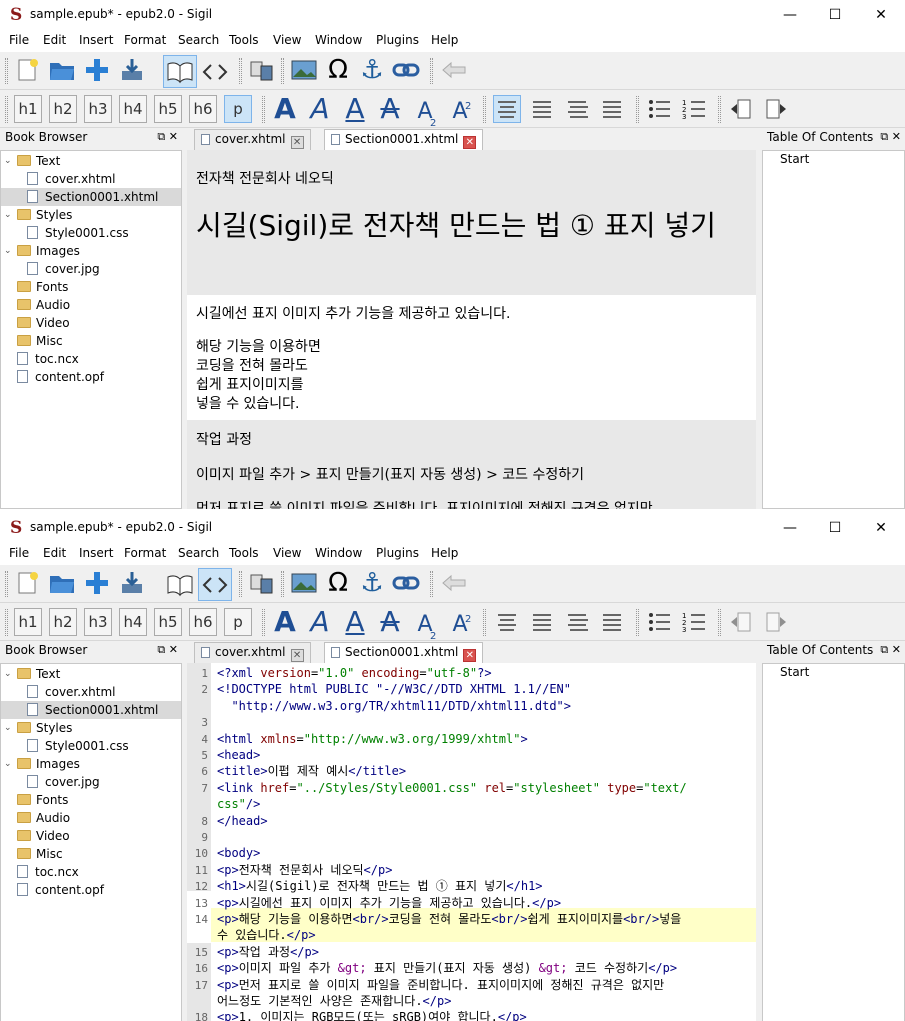  What do you see at coordinates (168, 622) in the screenshot?
I see `heading-h5-button: h5` at bounding box center [168, 622].